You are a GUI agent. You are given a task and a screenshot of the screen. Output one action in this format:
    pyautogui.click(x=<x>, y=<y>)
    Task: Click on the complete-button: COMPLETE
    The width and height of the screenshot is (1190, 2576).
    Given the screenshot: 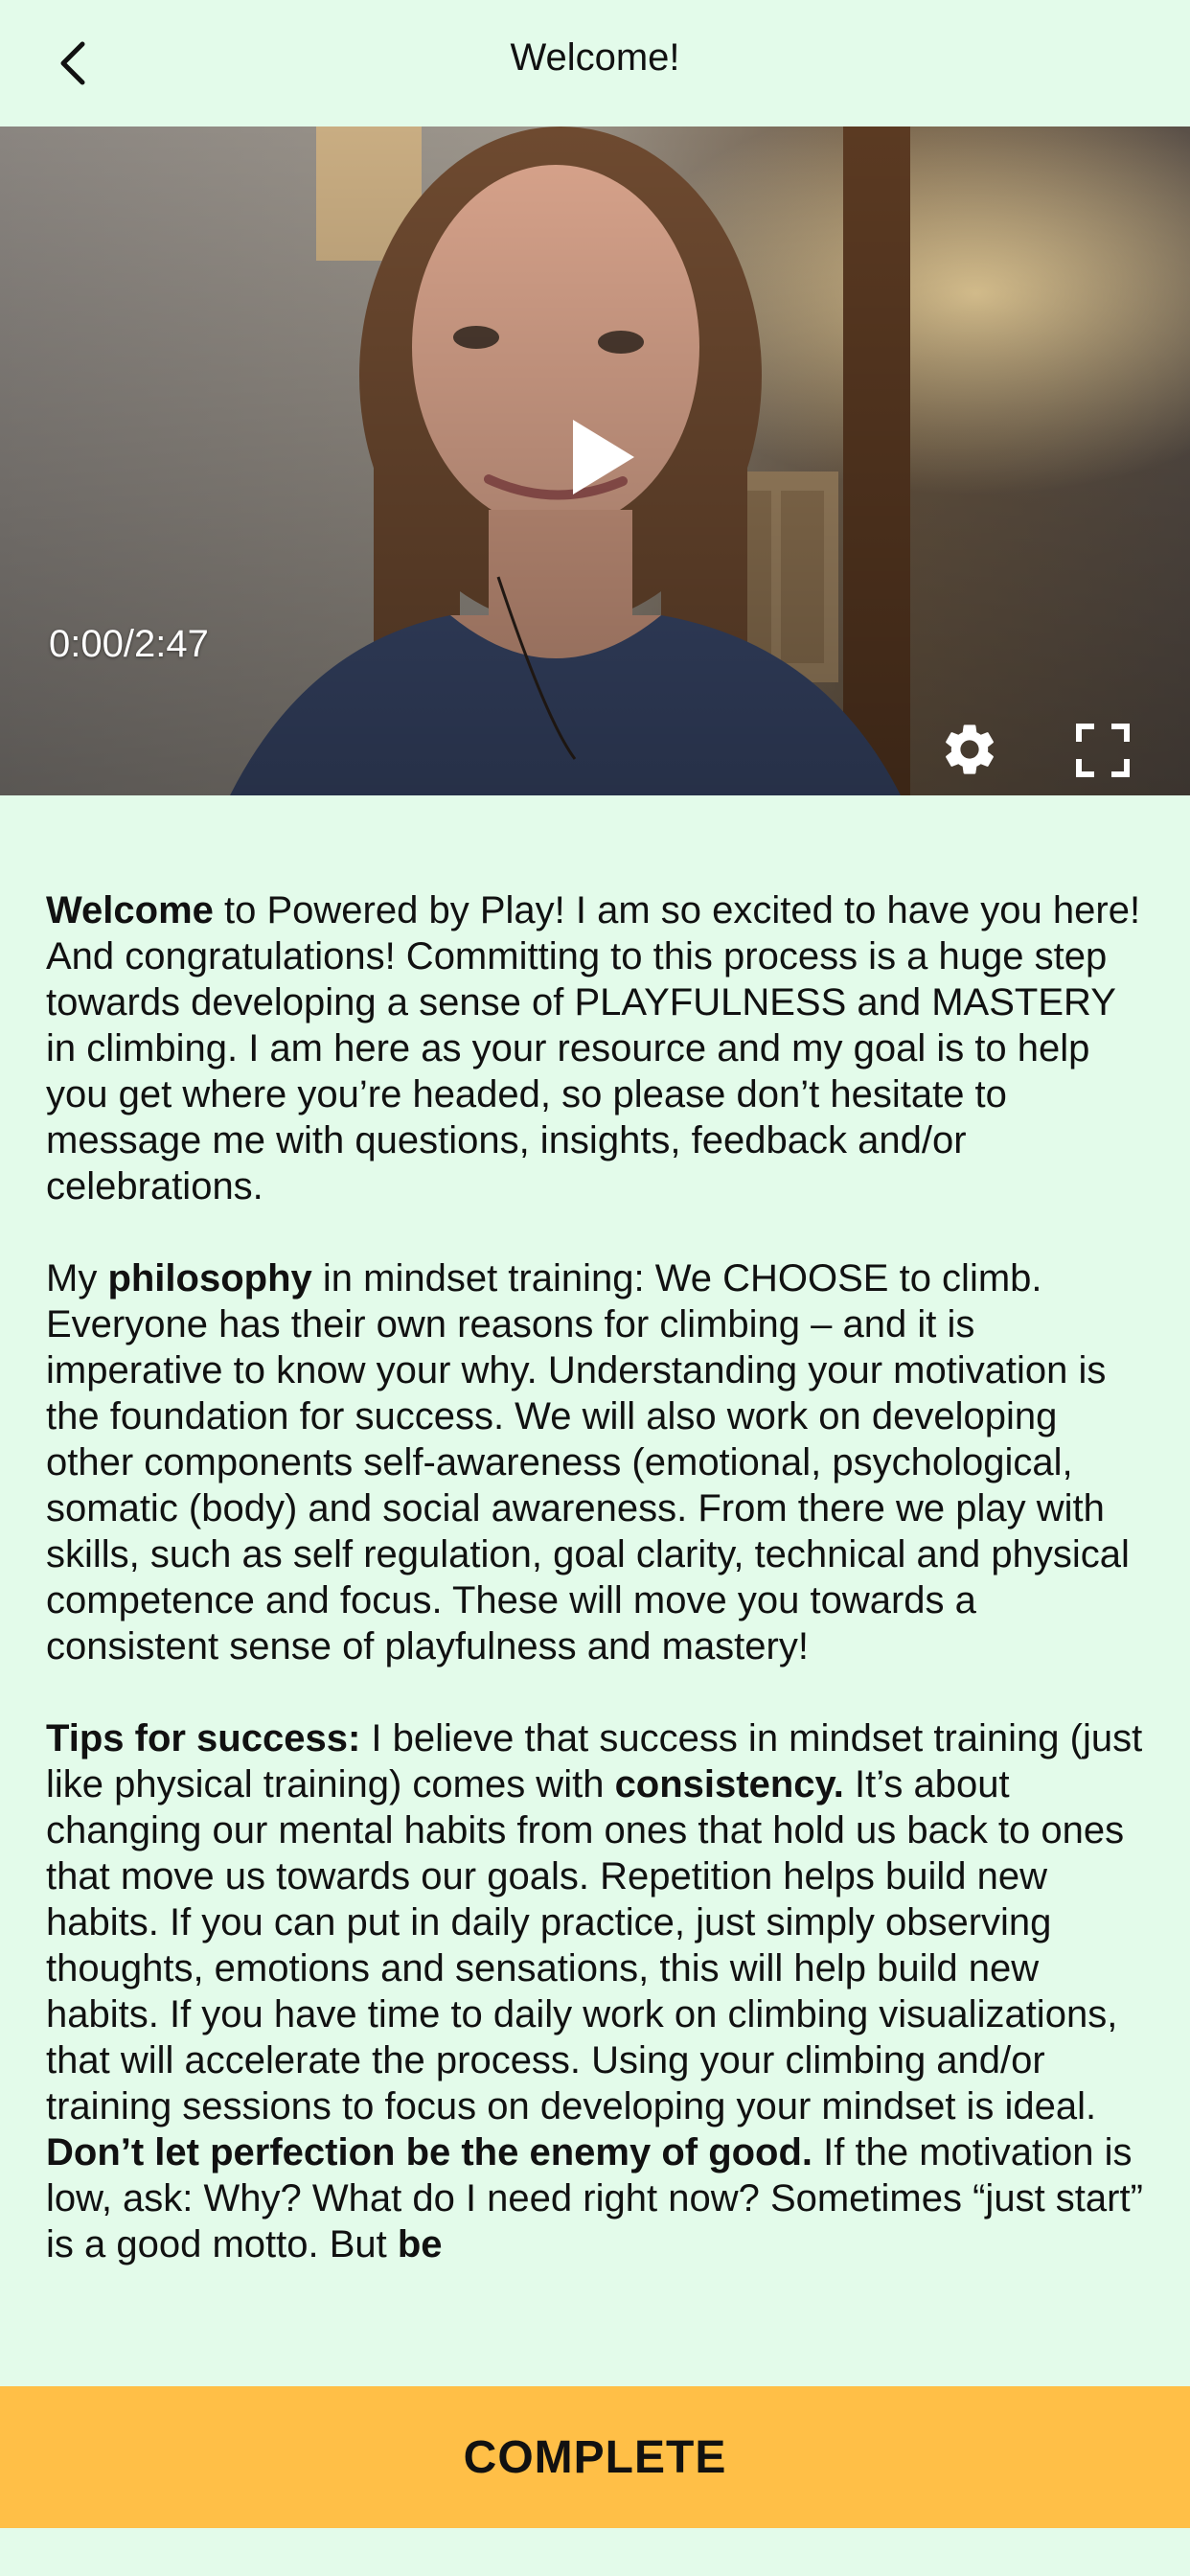 What is the action you would take?
    pyautogui.click(x=595, y=2457)
    